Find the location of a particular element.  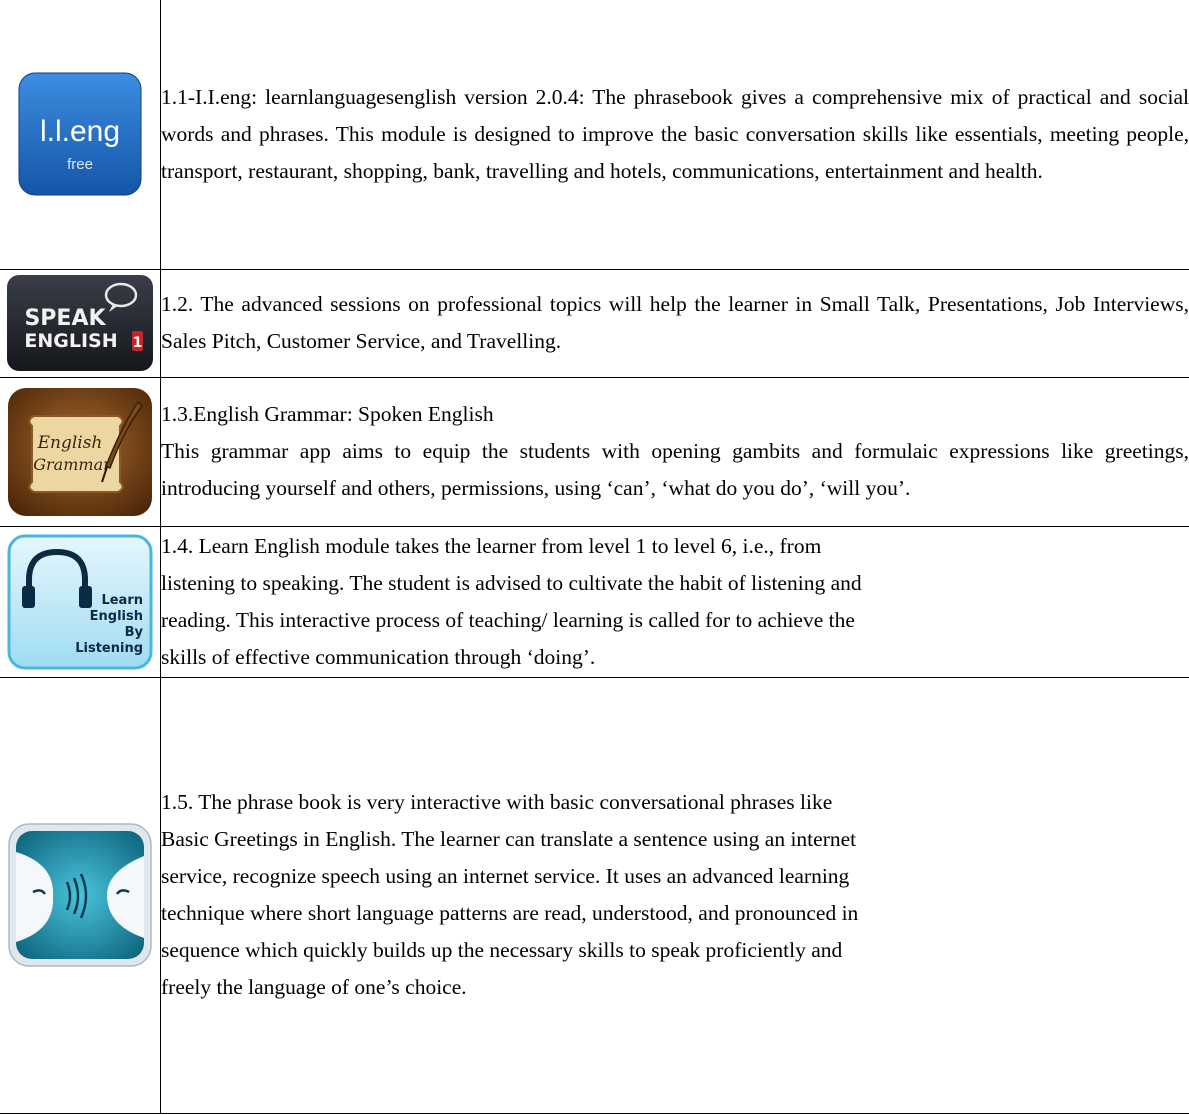

speak-icon-line1: SPEAK is located at coordinates (65, 318).